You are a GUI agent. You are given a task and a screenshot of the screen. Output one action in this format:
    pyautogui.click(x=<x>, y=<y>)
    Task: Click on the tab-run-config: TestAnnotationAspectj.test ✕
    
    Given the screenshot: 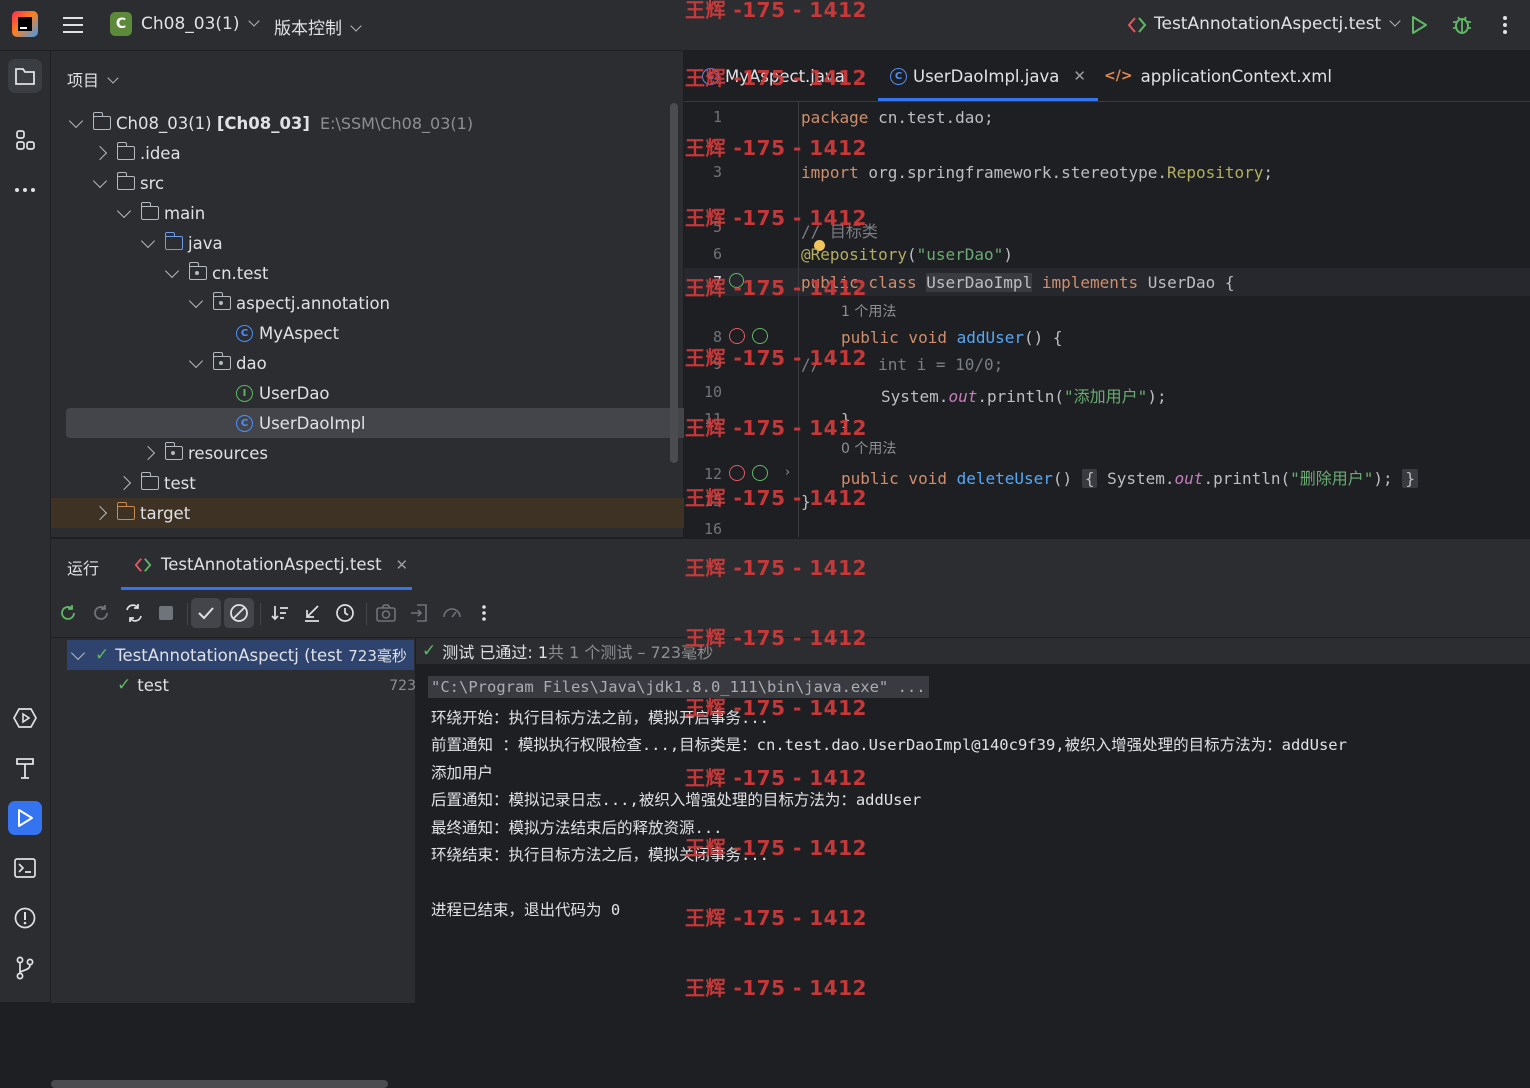 What is the action you would take?
    pyautogui.click(x=266, y=564)
    